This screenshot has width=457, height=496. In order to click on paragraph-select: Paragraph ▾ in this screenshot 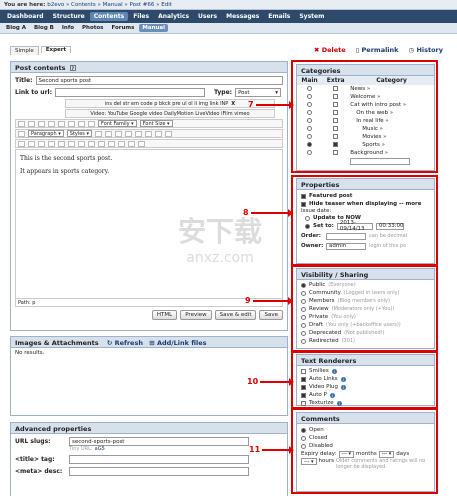, I will do `click(46, 133)`.